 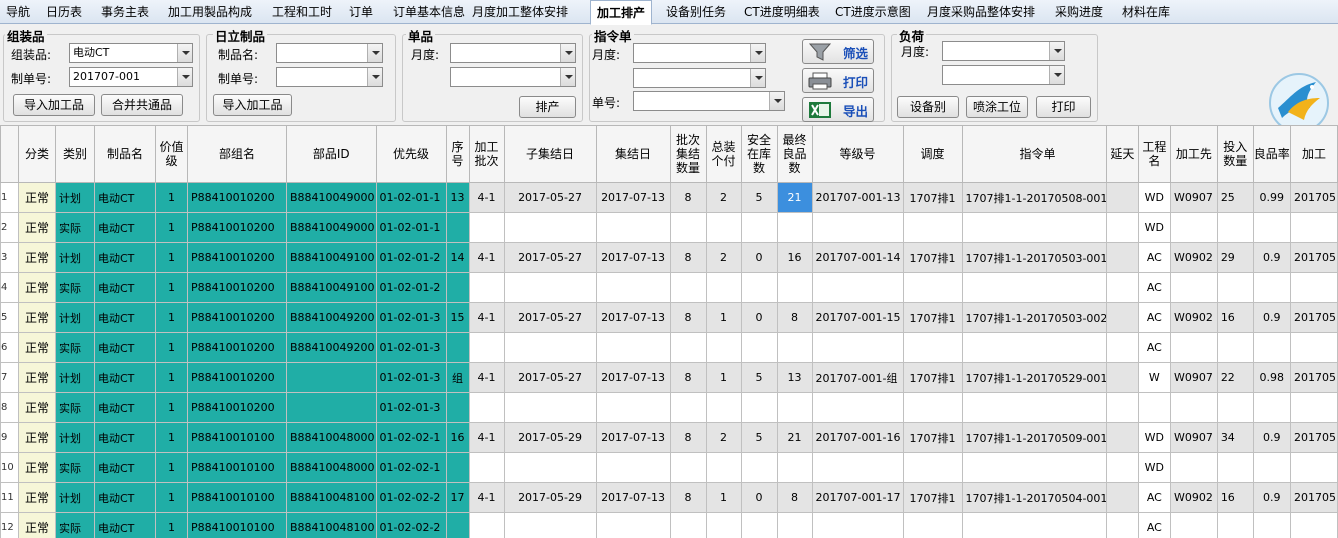 What do you see at coordinates (1037, 437) in the screenshot?
I see `cell-order: 1707排1-1-20170509-001` at bounding box center [1037, 437].